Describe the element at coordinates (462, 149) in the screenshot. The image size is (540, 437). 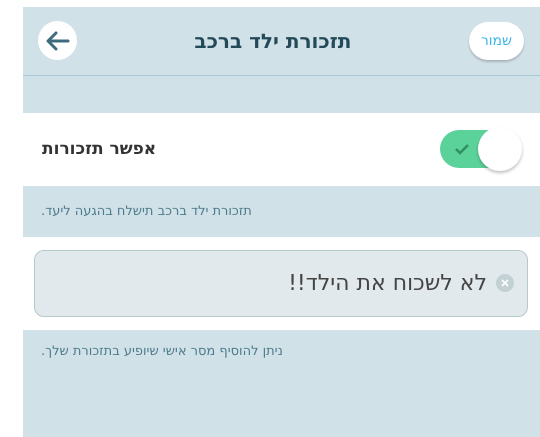
I see `check-icon` at that location.